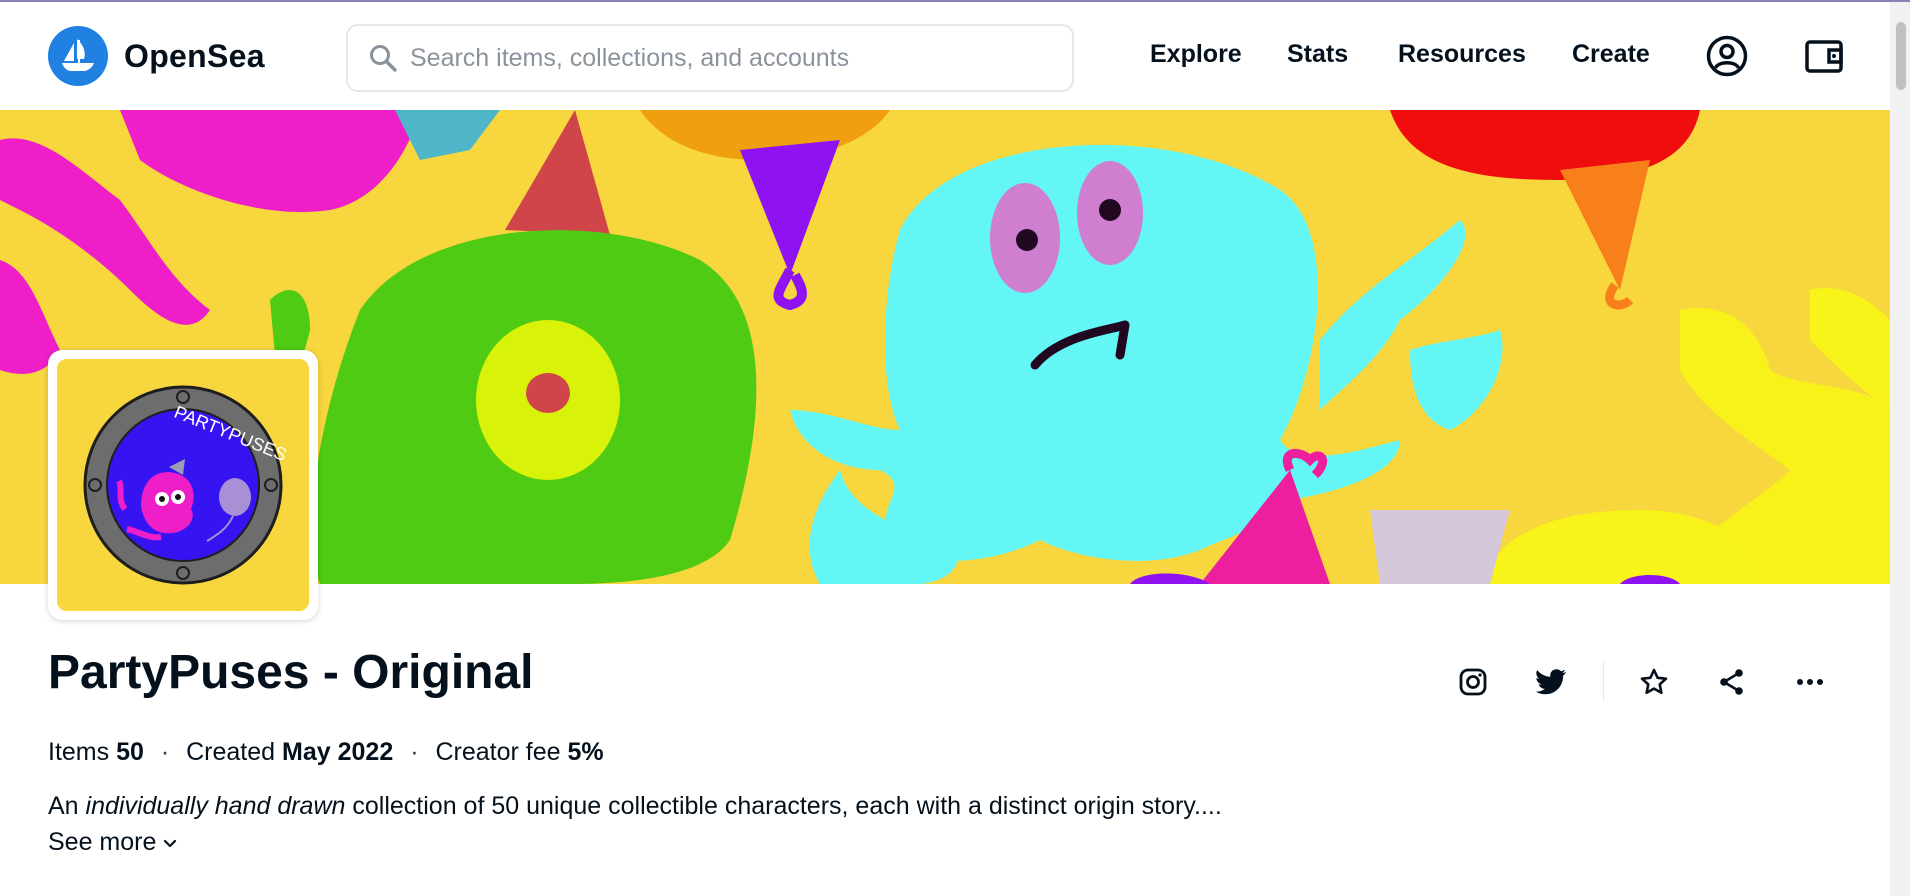  Describe the element at coordinates (1732, 682) in the screenshot. I see `share-icon` at that location.